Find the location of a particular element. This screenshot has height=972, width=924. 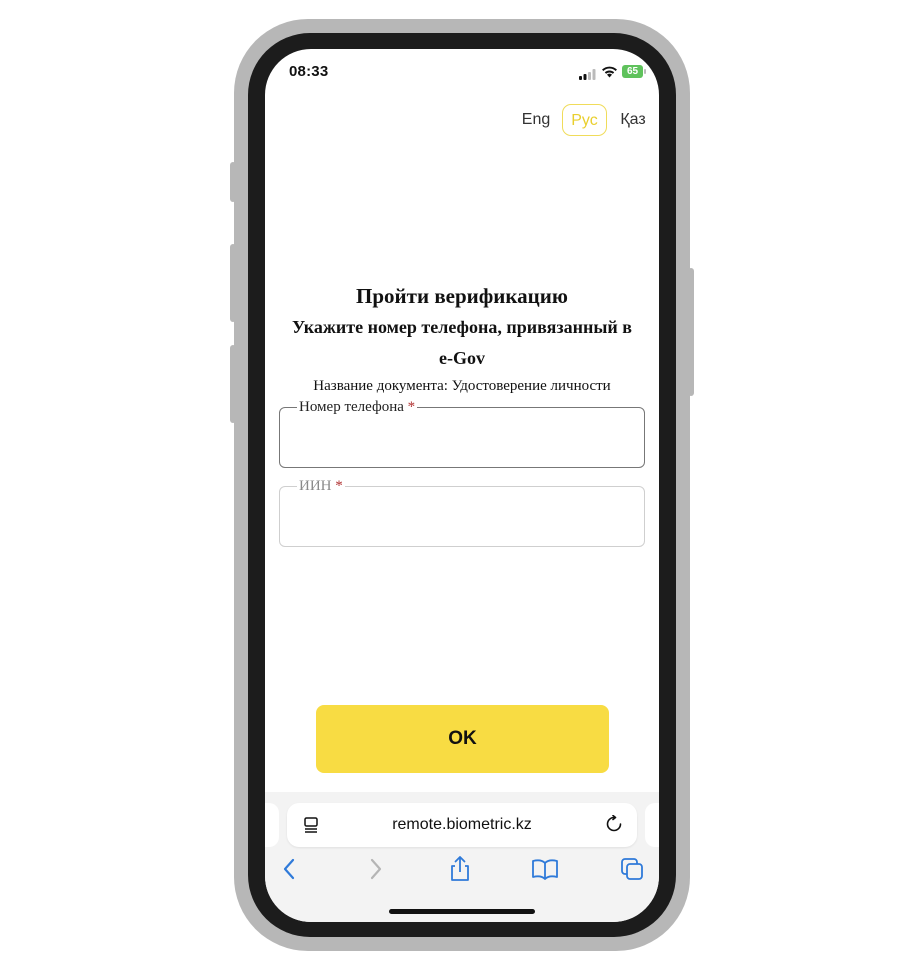

battery-icon: 65 is located at coordinates (632, 71).